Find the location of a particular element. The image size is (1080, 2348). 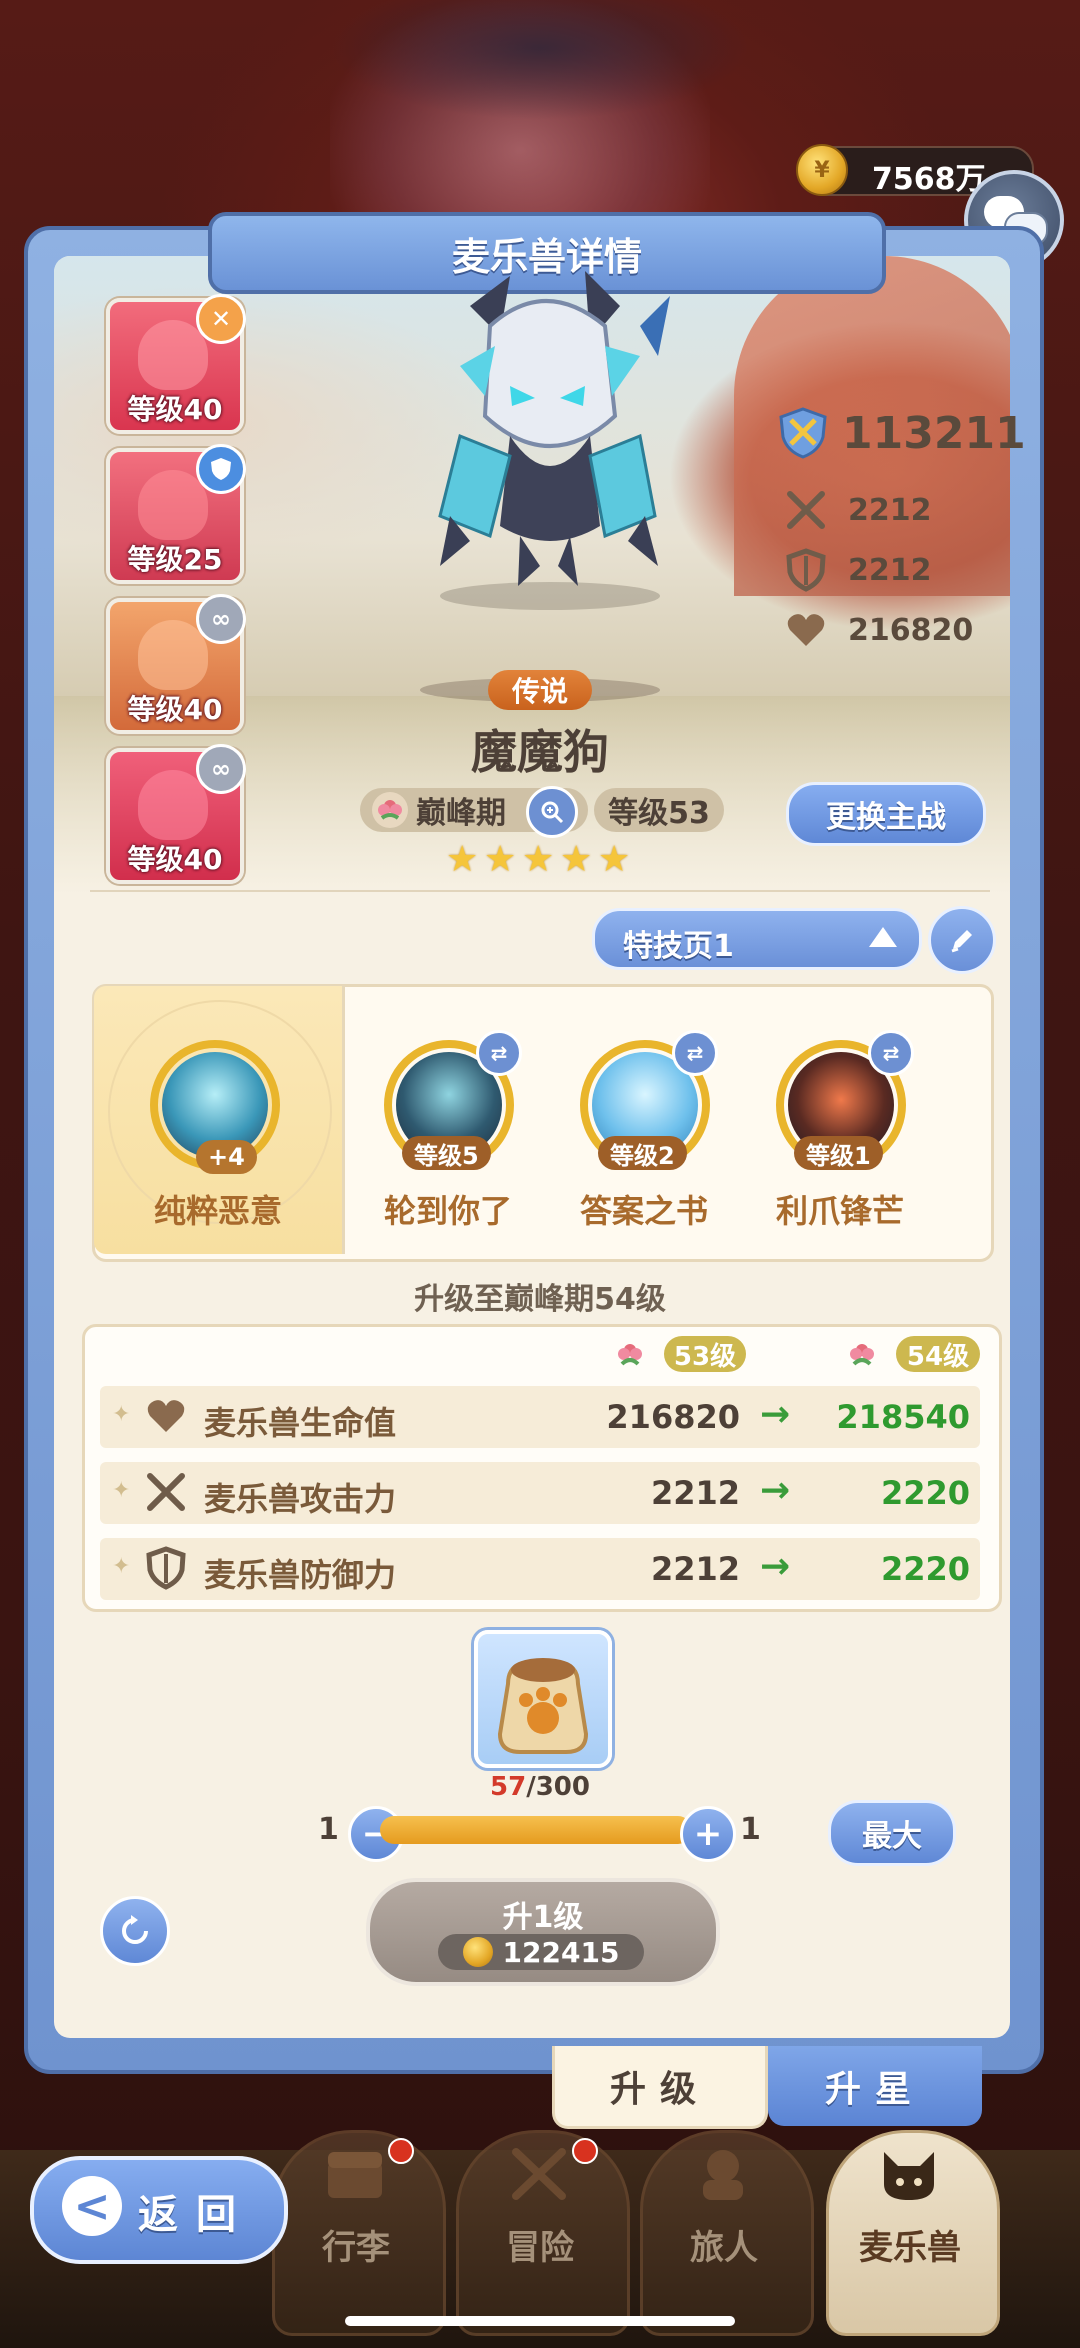

food-have: 57 is located at coordinates (508, 1787).